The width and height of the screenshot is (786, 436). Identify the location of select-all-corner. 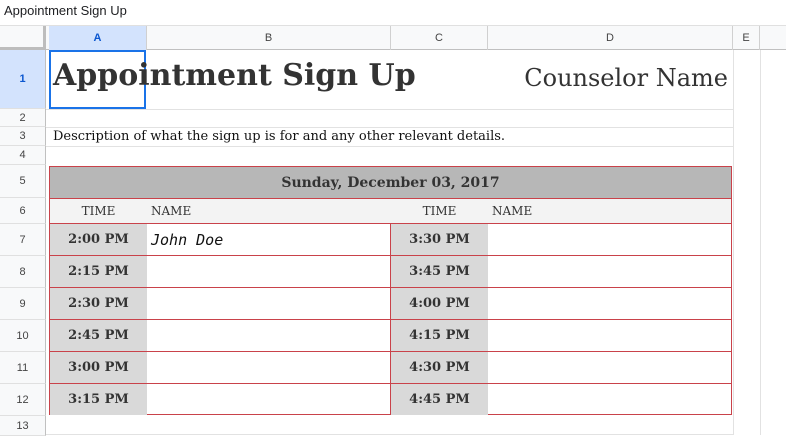
(23, 38).